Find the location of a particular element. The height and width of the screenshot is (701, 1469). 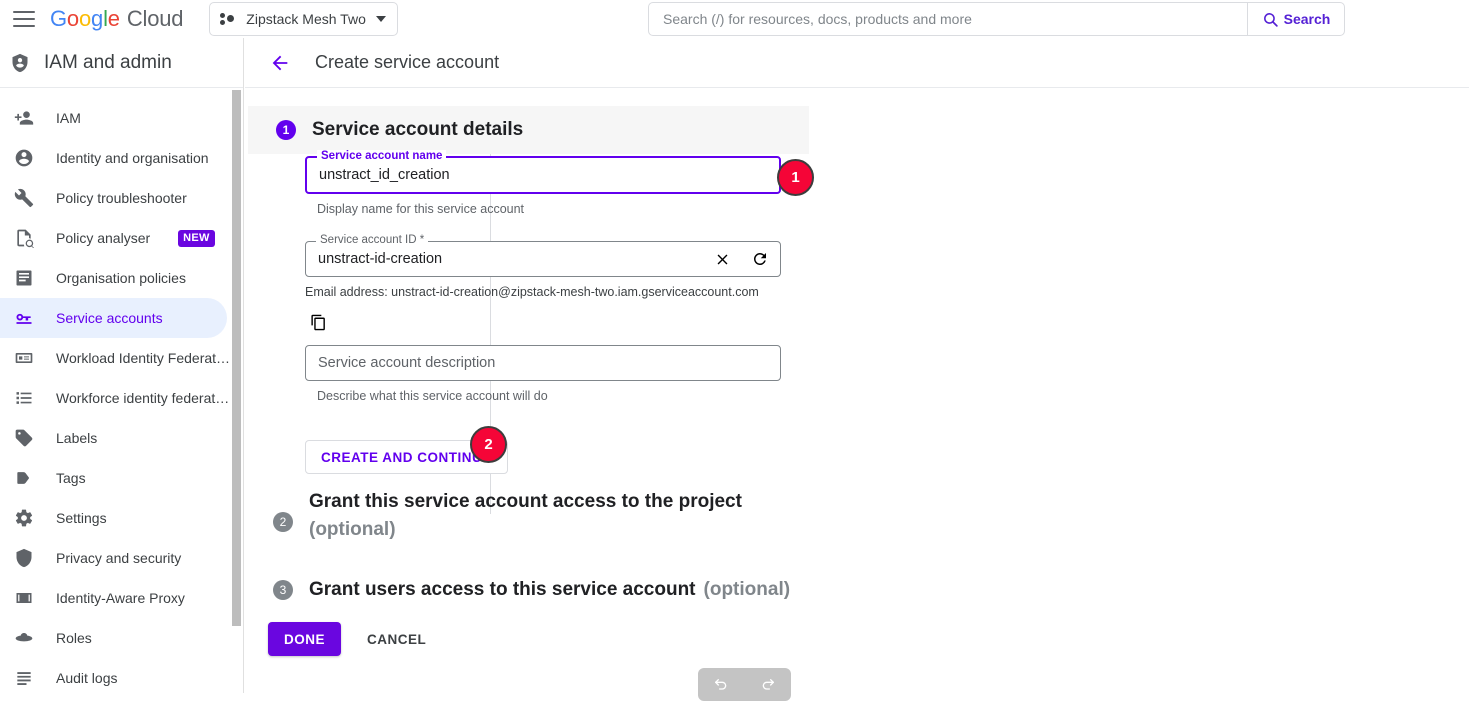

sidebar-item-label: Privacy and security is located at coordinates (119, 558).